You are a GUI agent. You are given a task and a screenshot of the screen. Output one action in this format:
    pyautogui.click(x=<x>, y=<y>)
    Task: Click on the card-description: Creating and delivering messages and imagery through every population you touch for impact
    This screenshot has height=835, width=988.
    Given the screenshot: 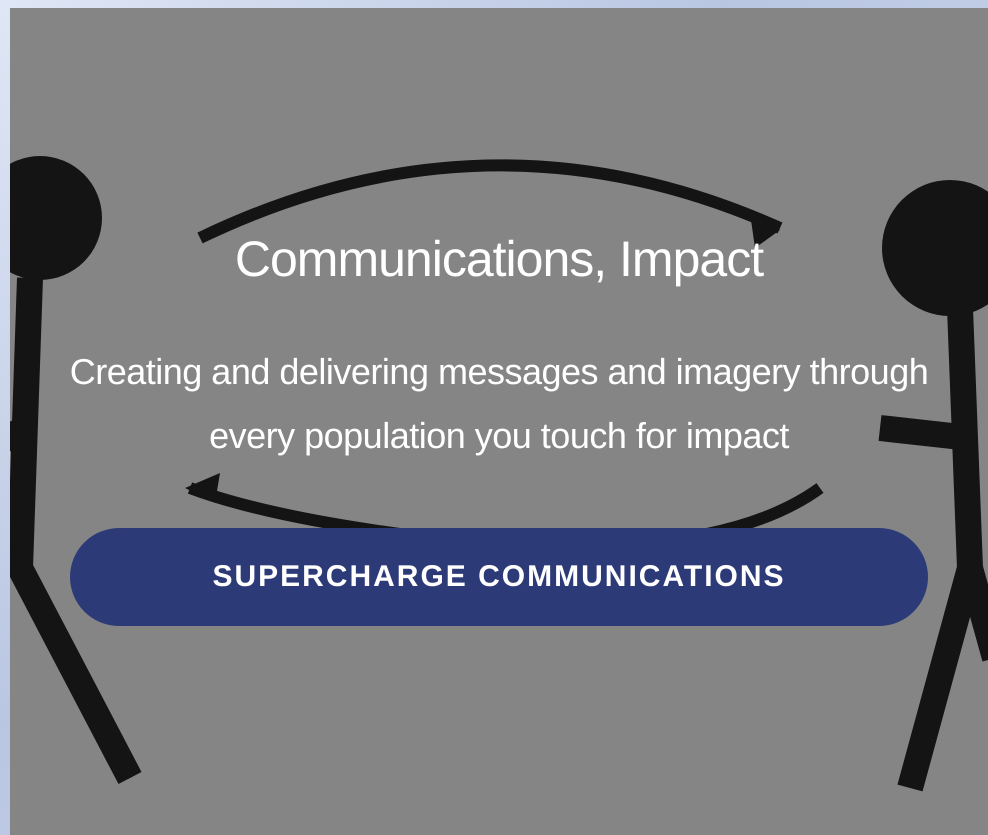 What is the action you would take?
    pyautogui.click(x=499, y=404)
    